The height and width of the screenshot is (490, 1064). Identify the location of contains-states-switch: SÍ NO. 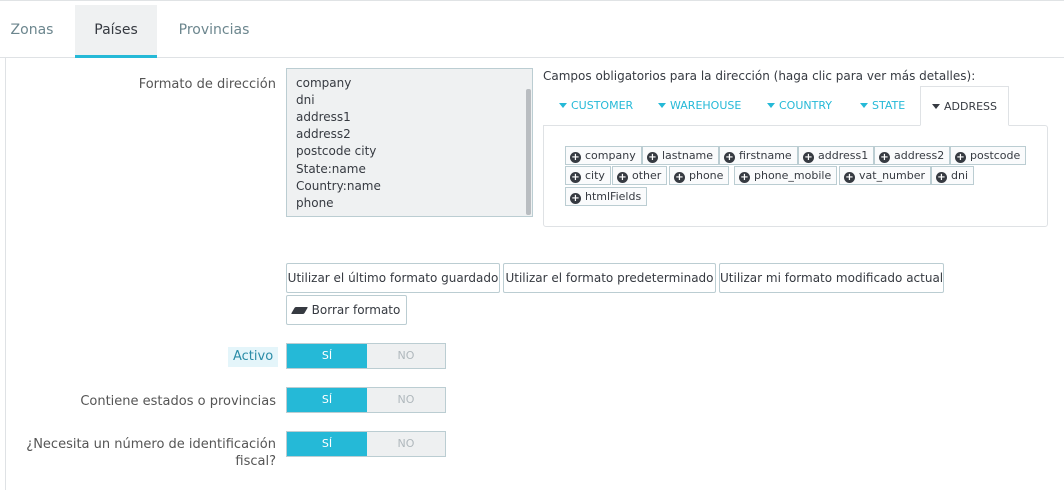
(366, 400).